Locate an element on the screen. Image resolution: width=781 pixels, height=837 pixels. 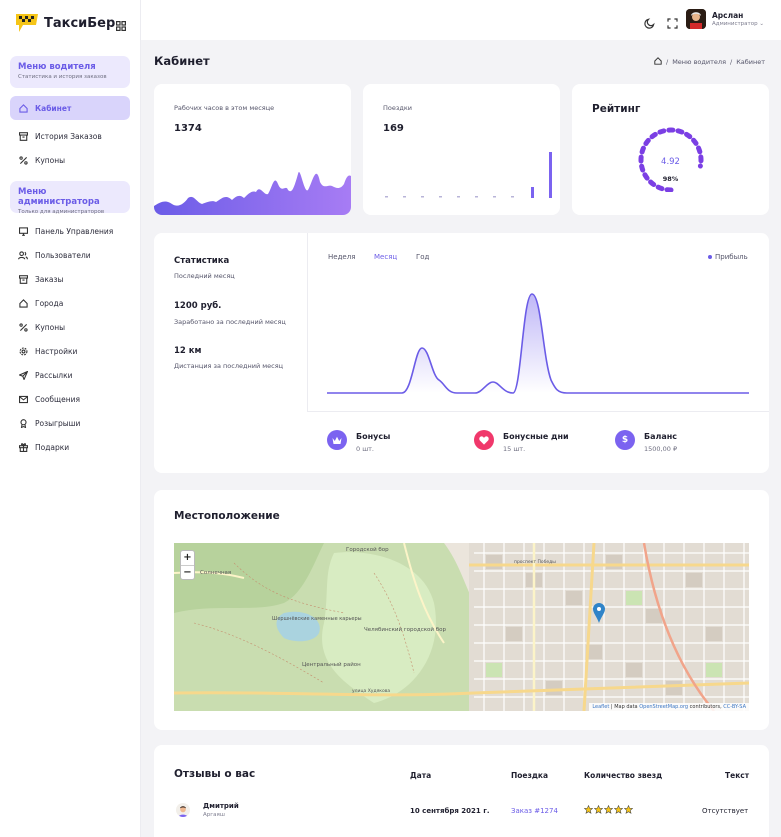
tab-year: Год is located at coordinates (422, 257).